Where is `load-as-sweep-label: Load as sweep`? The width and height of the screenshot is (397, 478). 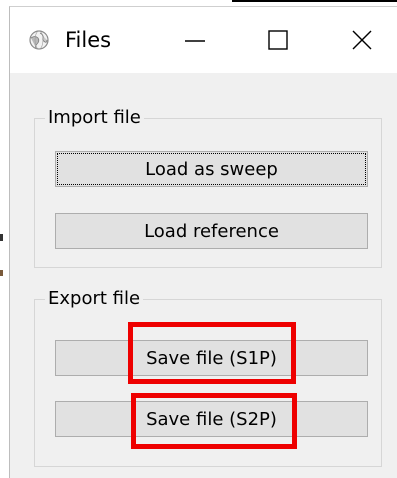
load-as-sweep-label: Load as sweep is located at coordinates (211, 169).